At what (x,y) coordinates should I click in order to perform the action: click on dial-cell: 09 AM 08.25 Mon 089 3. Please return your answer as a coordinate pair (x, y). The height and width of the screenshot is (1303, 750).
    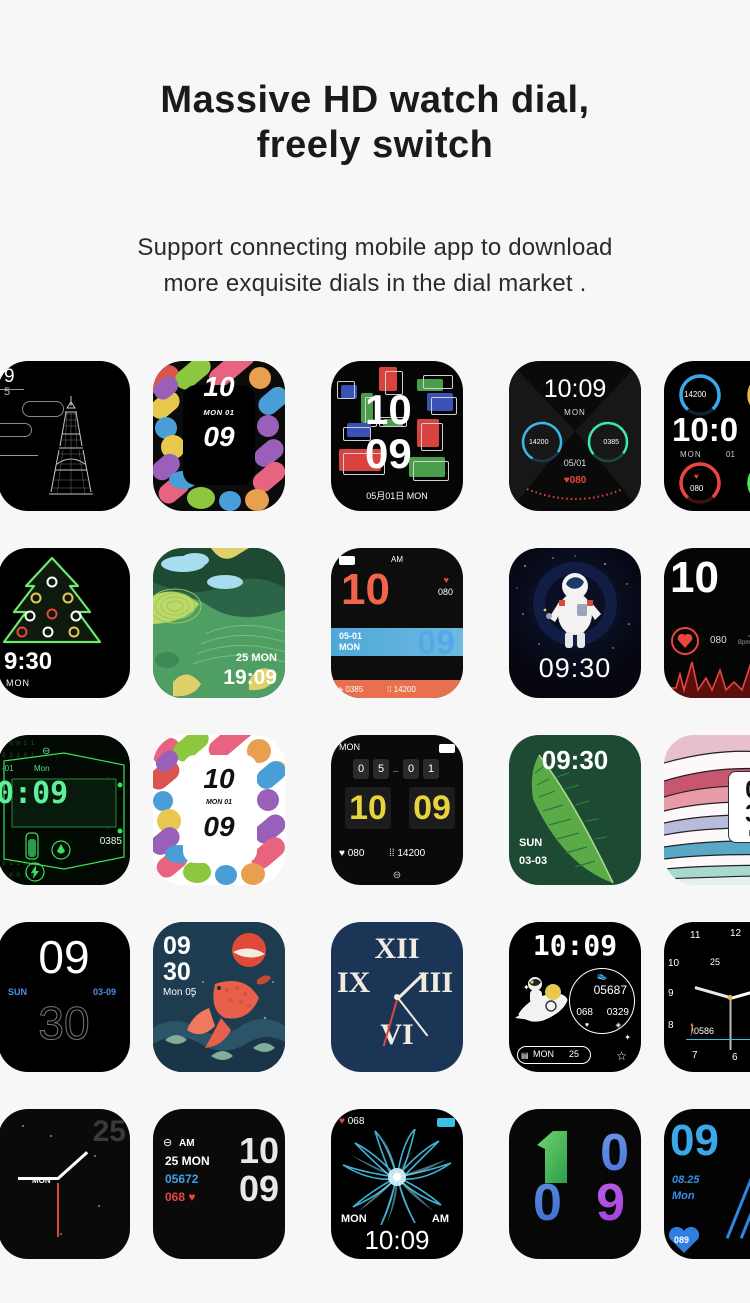
    Looking at the image, I should click on (707, 1184).